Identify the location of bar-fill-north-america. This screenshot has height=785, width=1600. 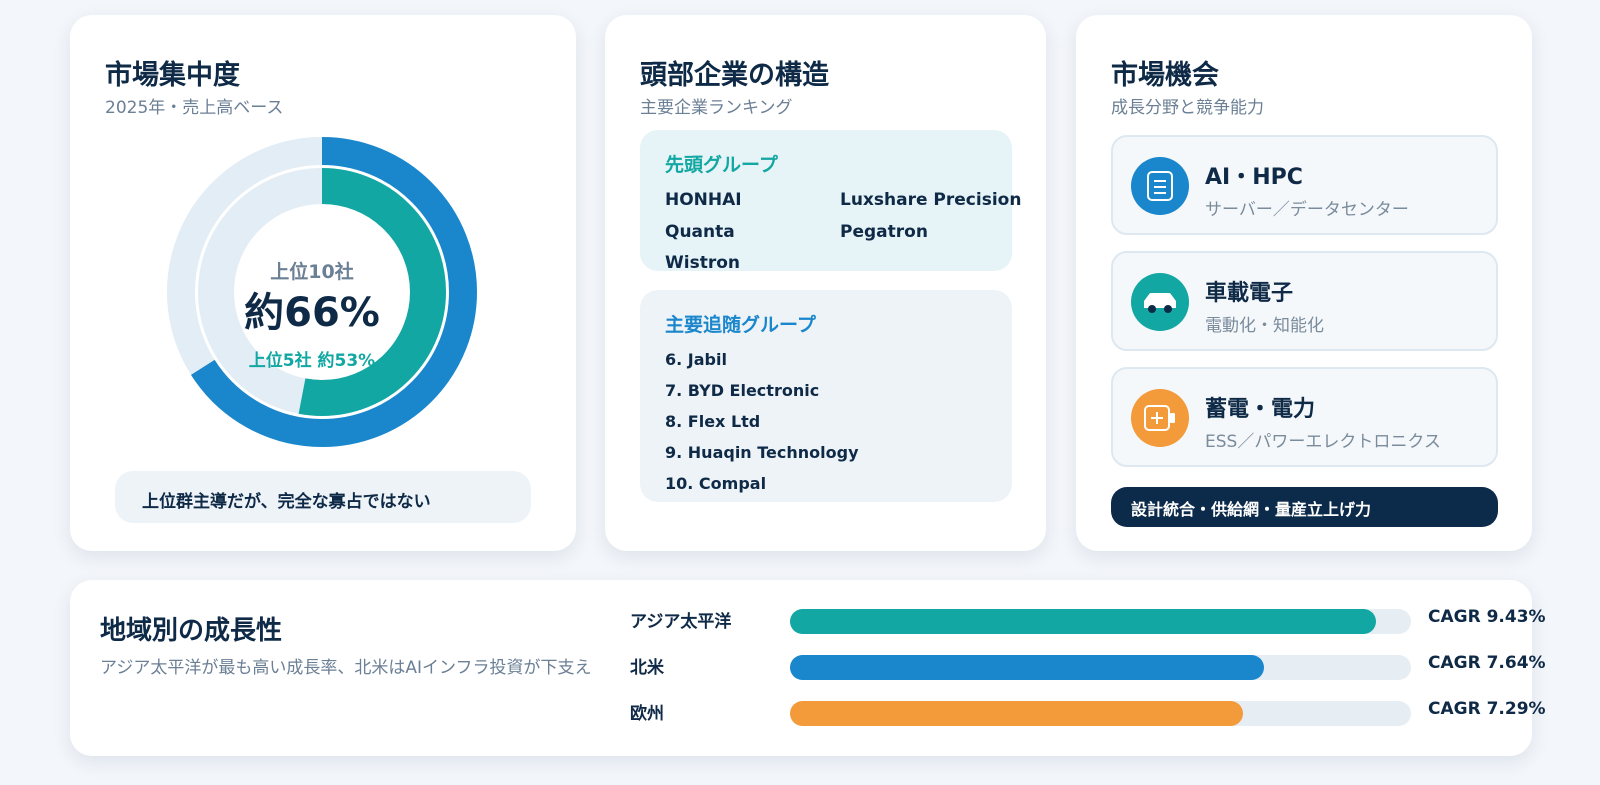
(1027, 667).